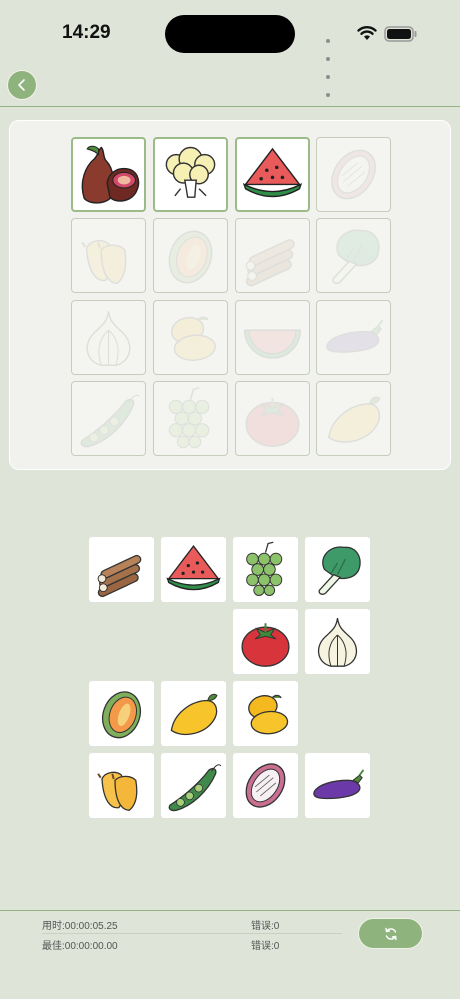  I want to click on chevron-left-icon, so click(21, 85).